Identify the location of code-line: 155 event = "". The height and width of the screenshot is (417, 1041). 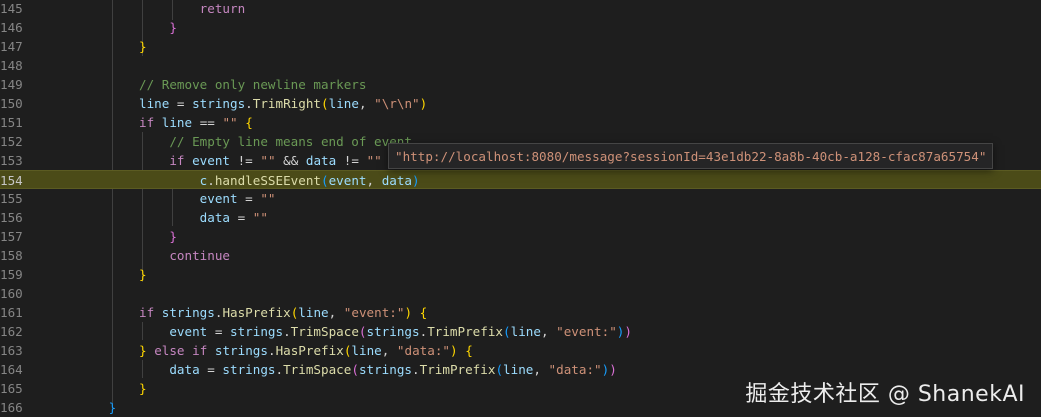
(520, 198).